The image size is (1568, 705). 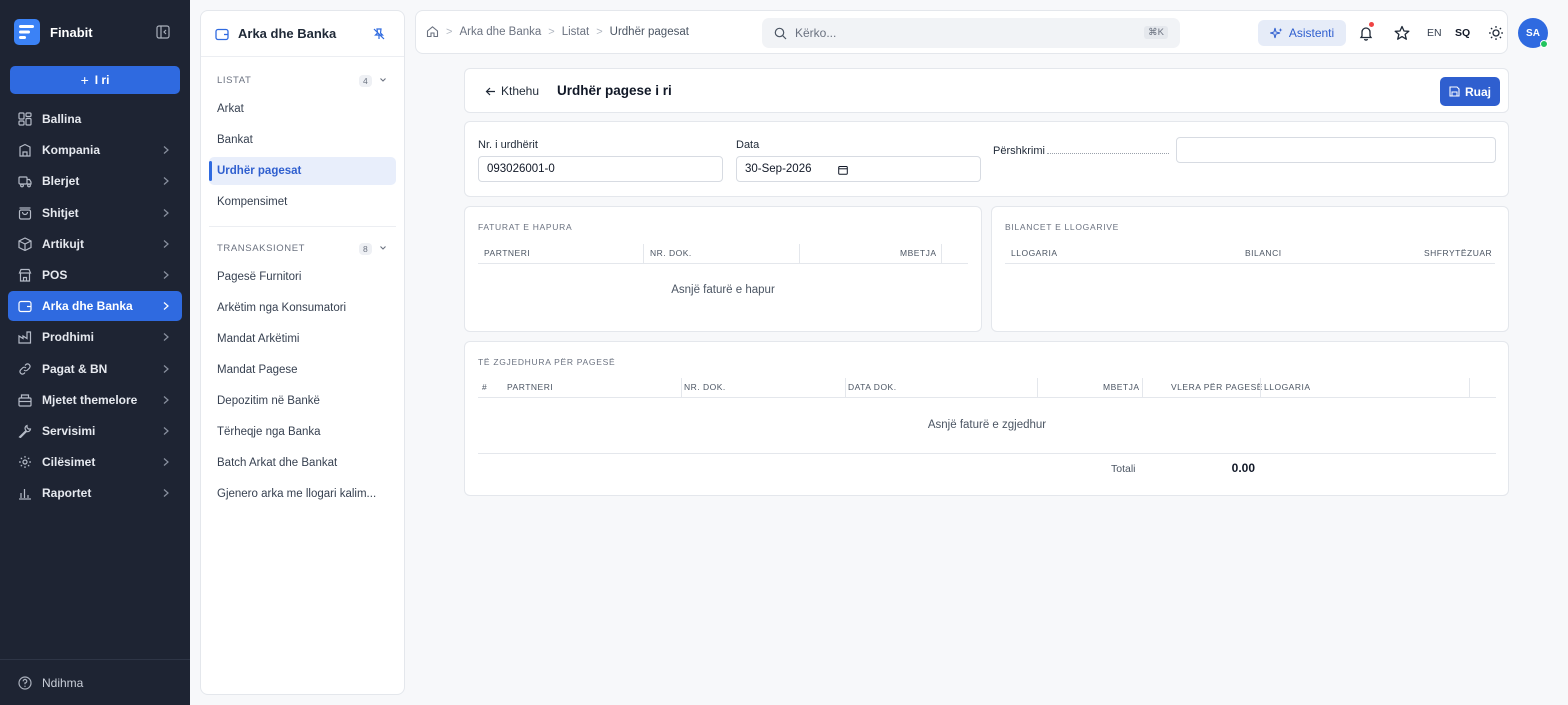 What do you see at coordinates (1402, 33) in the screenshot?
I see `star-icon` at bounding box center [1402, 33].